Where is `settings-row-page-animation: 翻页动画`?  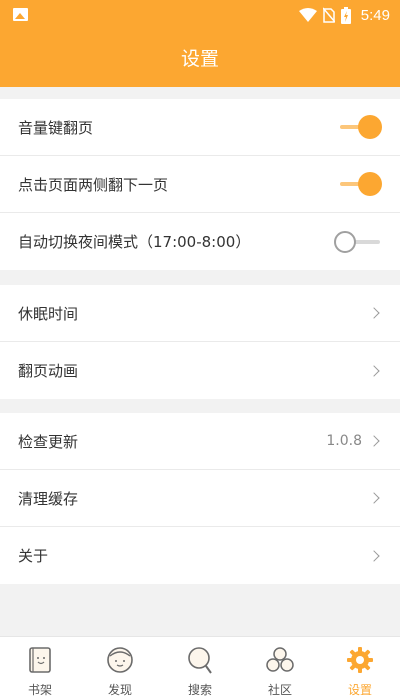
settings-row-page-animation: 翻页动画 is located at coordinates (200, 370).